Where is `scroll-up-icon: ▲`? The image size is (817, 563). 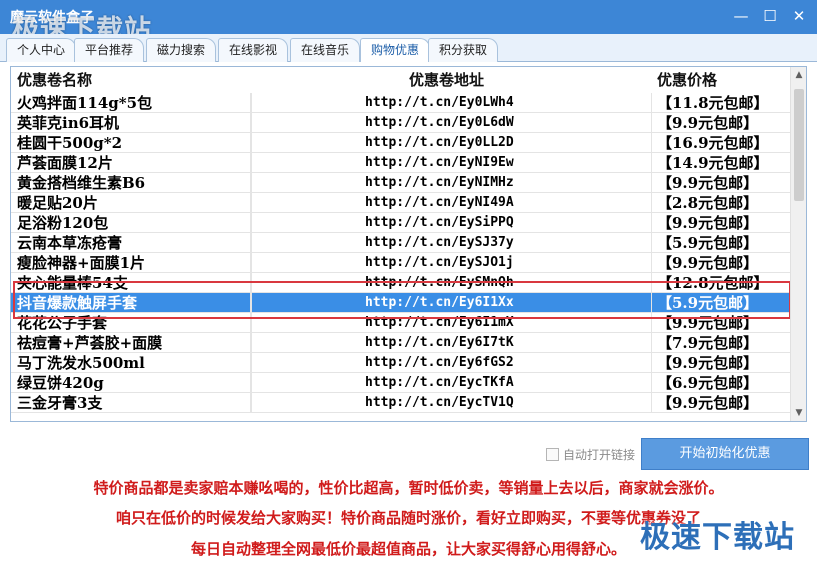
scroll-up-icon: ▲ is located at coordinates (798, 75).